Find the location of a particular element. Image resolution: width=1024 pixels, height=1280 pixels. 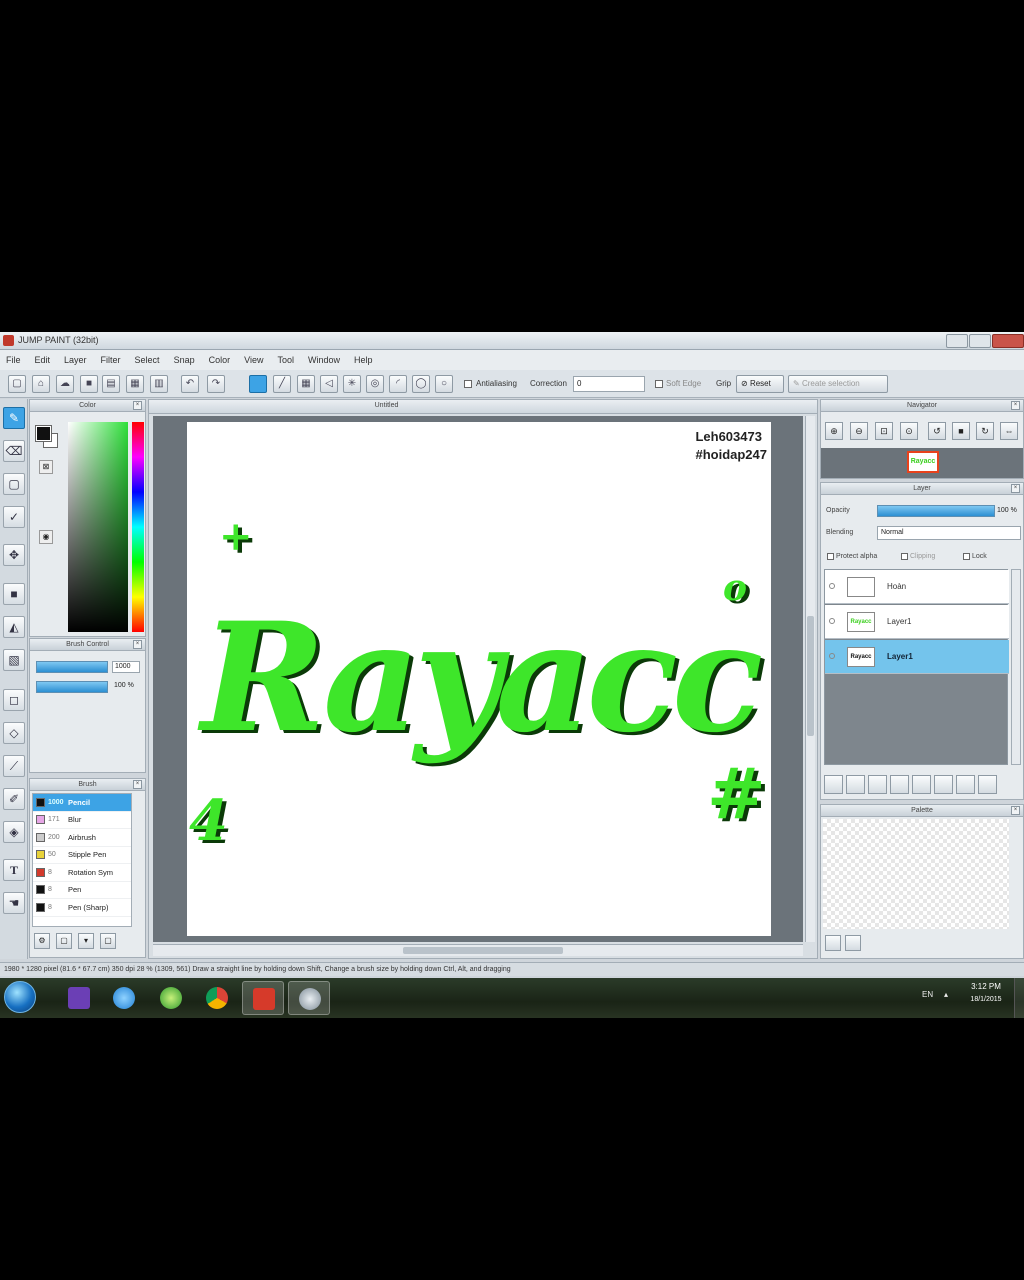

cloud-button: ☁ is located at coordinates (65, 384).